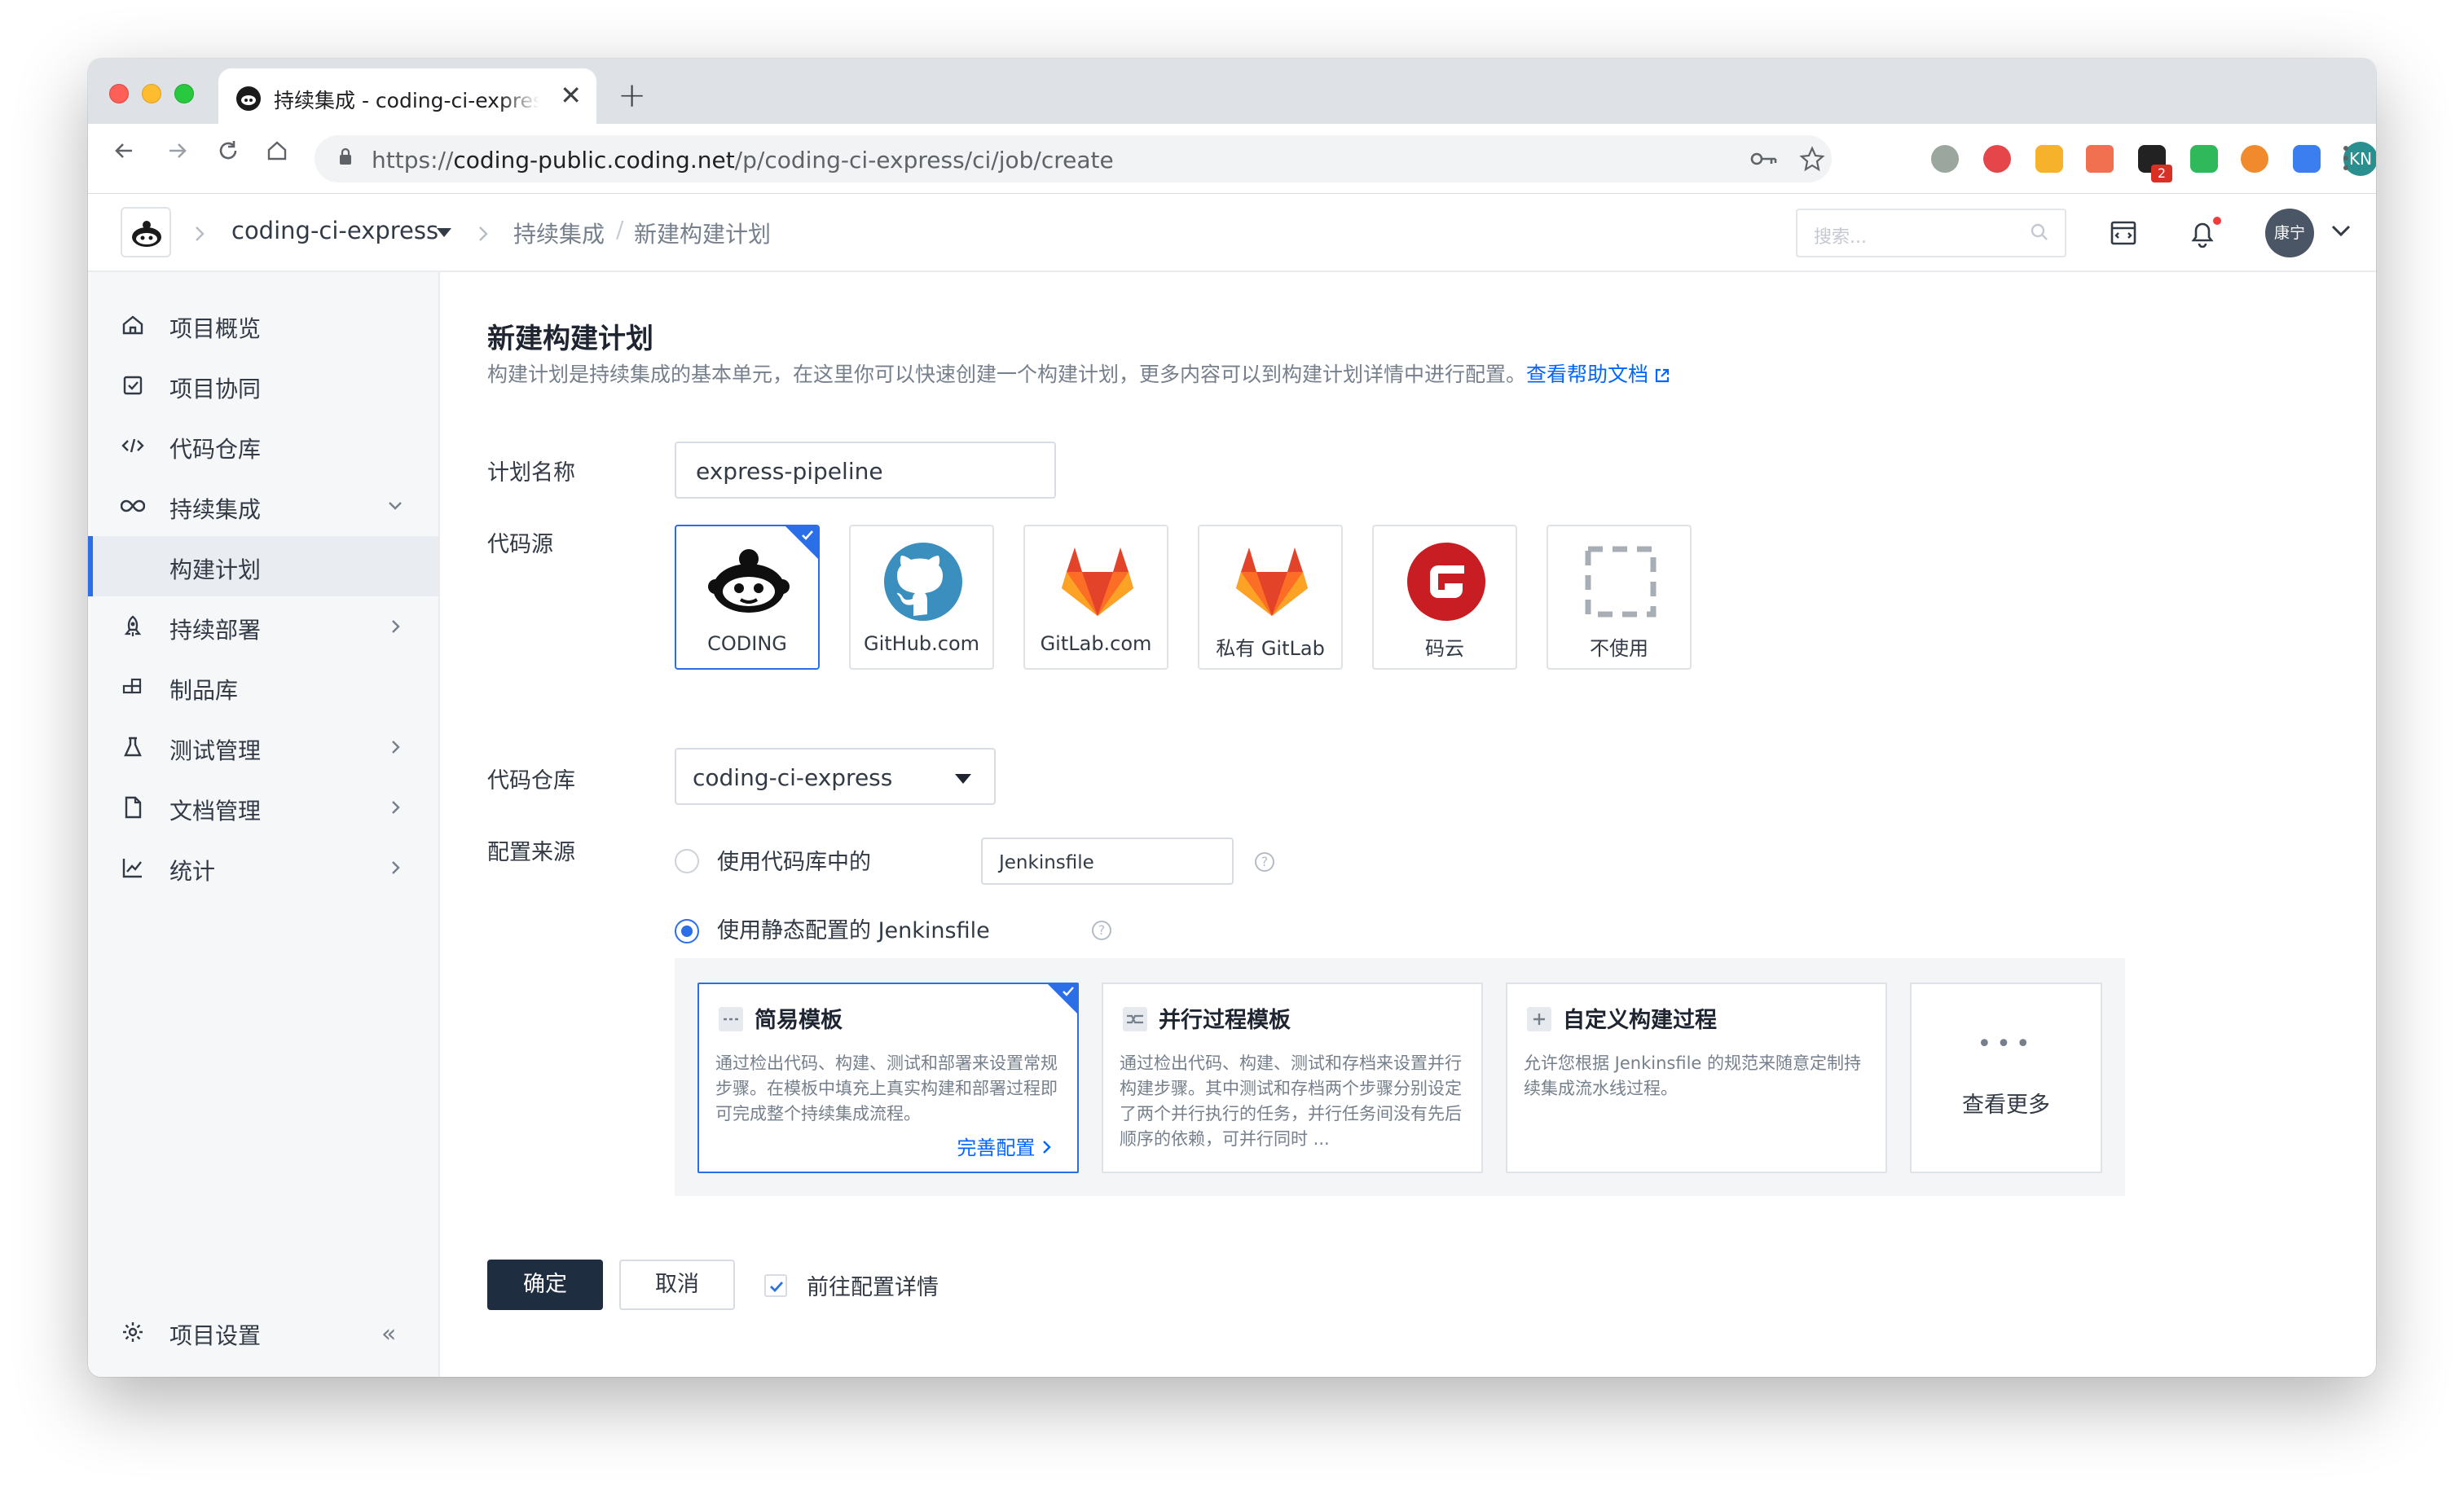 This screenshot has height=1495, width=2464. Describe the element at coordinates (921, 597) in the screenshot. I see `source-card-github: GitHub.com` at that location.